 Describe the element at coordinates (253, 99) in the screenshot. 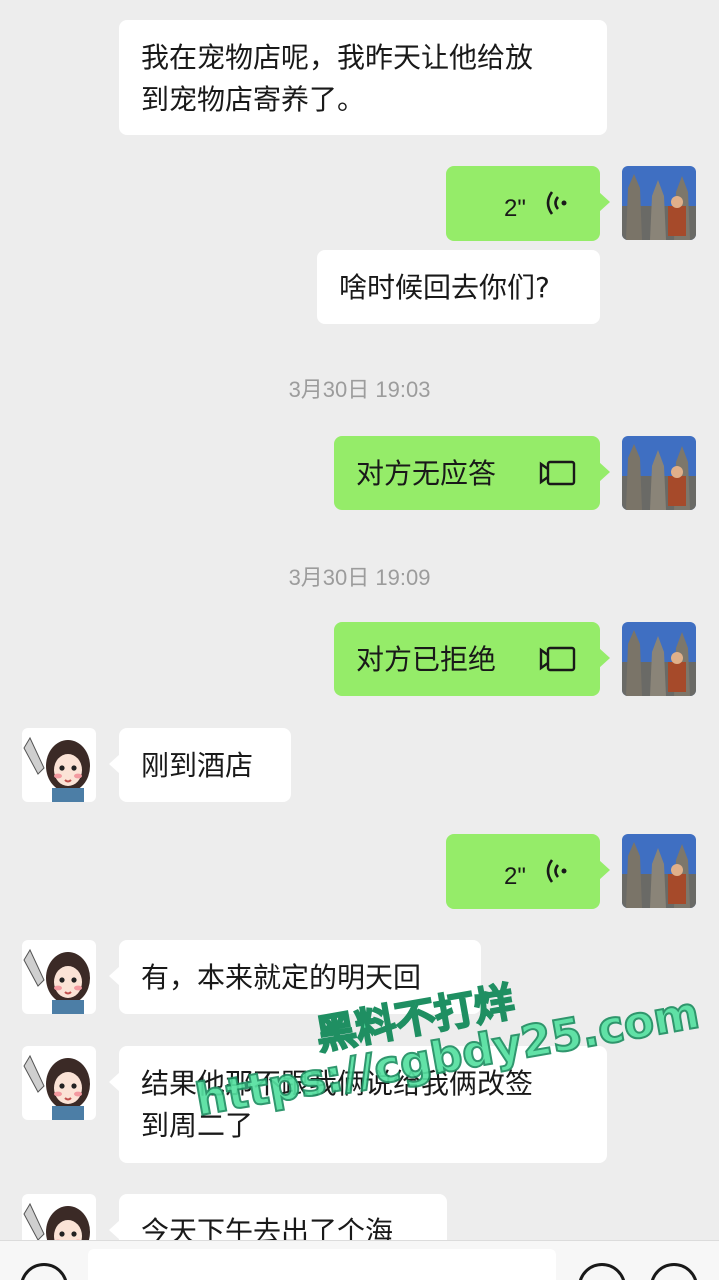

I see `message-text-line: 到宠物店寄养了。` at that location.